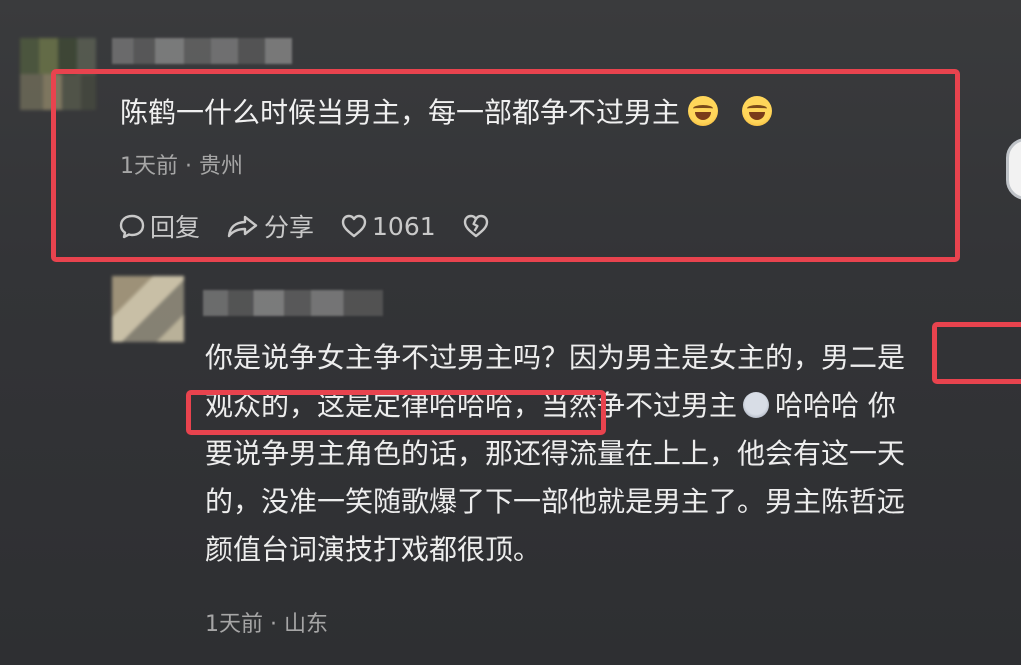  I want to click on side-float-button, so click(1013, 169).